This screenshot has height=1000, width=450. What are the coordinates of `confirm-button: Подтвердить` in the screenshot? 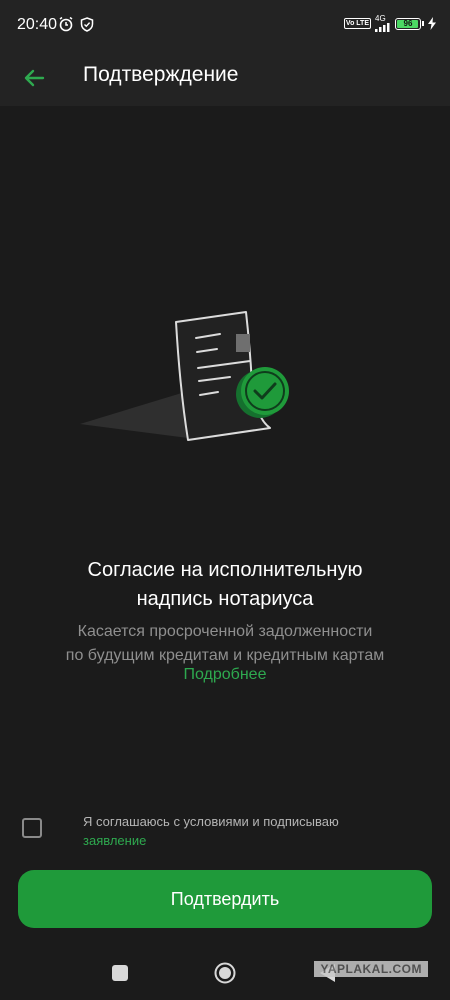 It's located at (225, 899).